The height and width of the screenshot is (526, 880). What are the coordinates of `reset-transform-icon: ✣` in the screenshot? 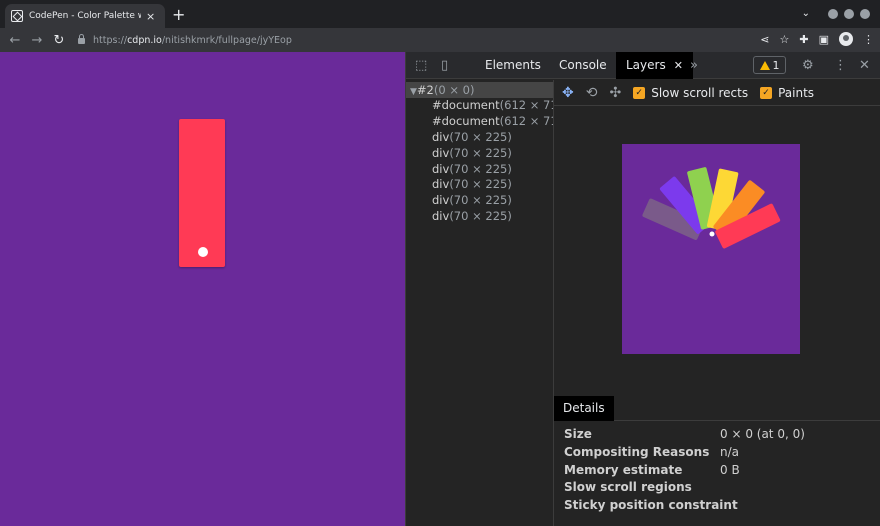 It's located at (615, 93).